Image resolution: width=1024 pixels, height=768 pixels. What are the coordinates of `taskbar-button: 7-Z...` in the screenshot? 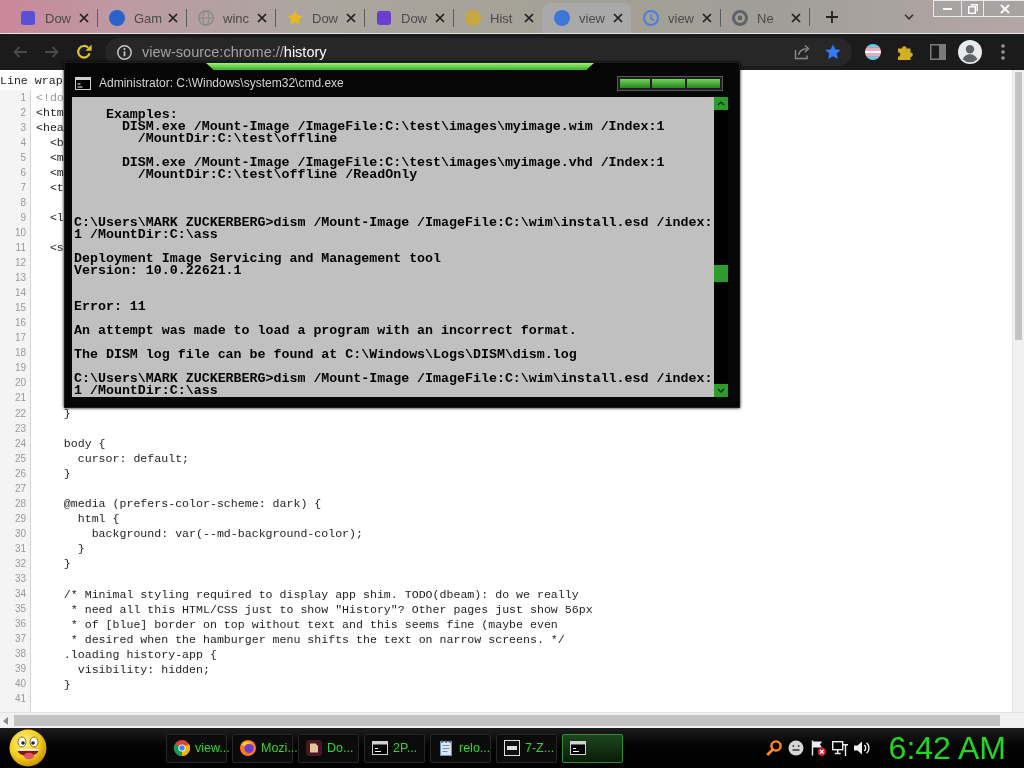 It's located at (526, 748).